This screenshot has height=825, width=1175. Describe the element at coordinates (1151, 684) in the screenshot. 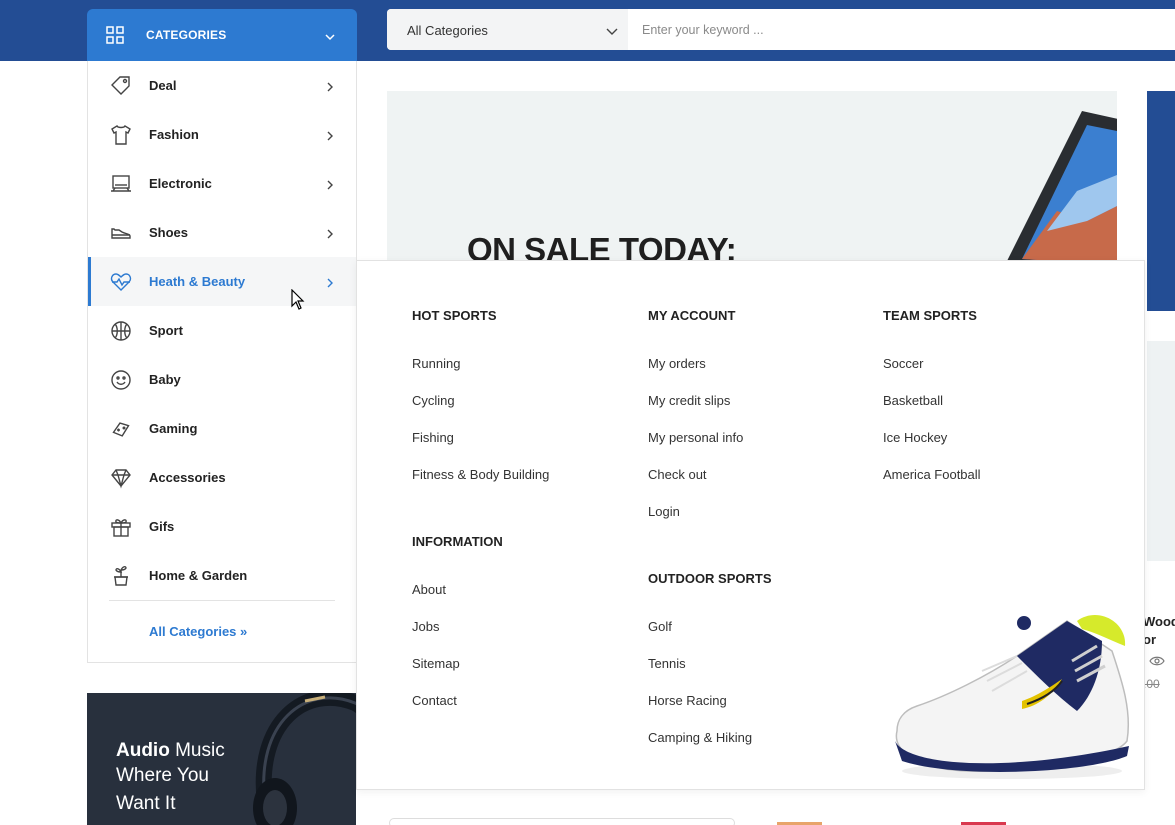

I see `old-price-fragment: .00` at that location.